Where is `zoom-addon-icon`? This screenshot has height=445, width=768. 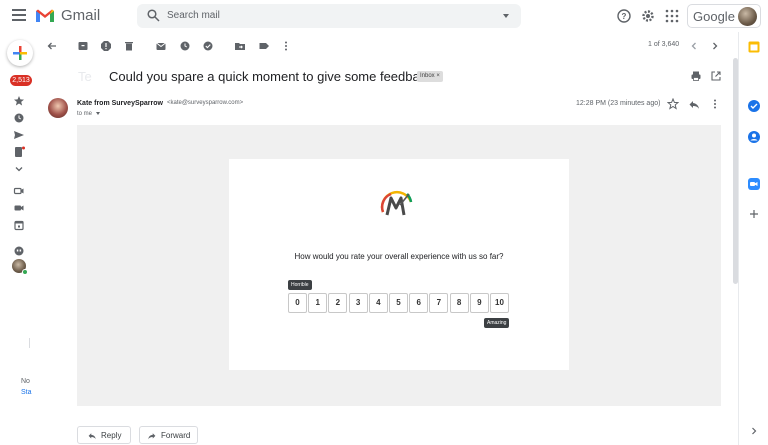
zoom-addon-icon is located at coordinates (754, 184).